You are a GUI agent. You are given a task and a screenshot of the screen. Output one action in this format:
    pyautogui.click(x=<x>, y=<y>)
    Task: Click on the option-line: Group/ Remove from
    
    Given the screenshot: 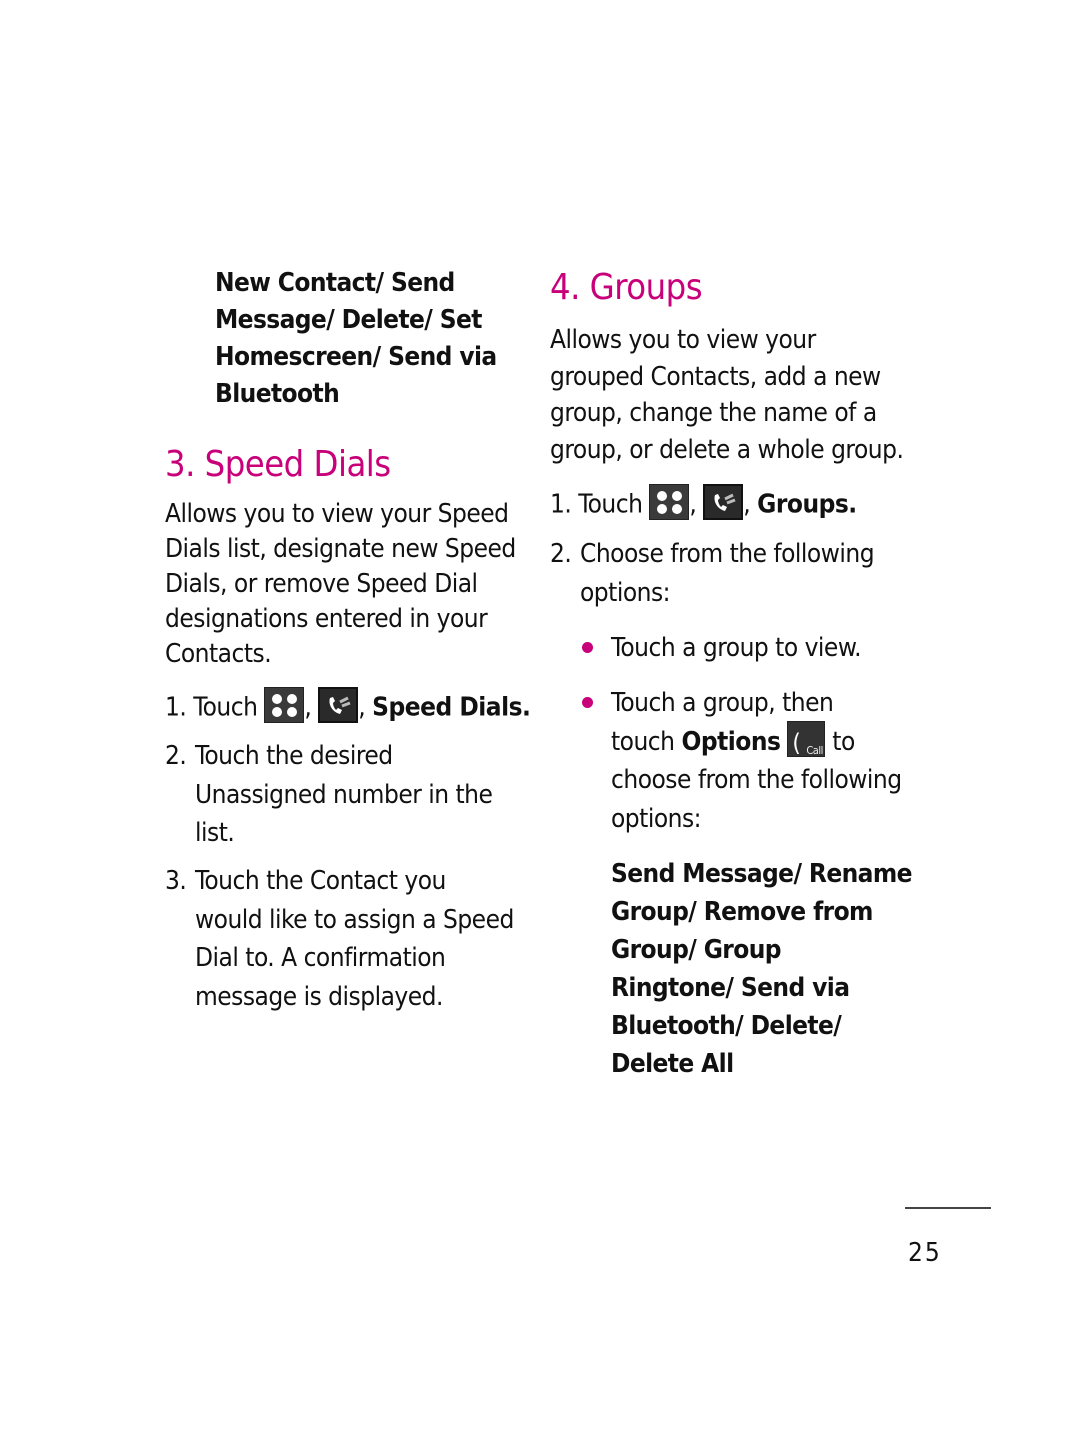 What is the action you would take?
    pyautogui.click(x=742, y=912)
    